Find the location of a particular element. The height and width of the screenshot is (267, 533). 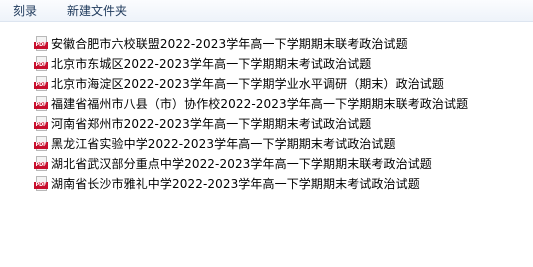

command-toolbar: 刻录 新建文件夹 is located at coordinates (266, 11).